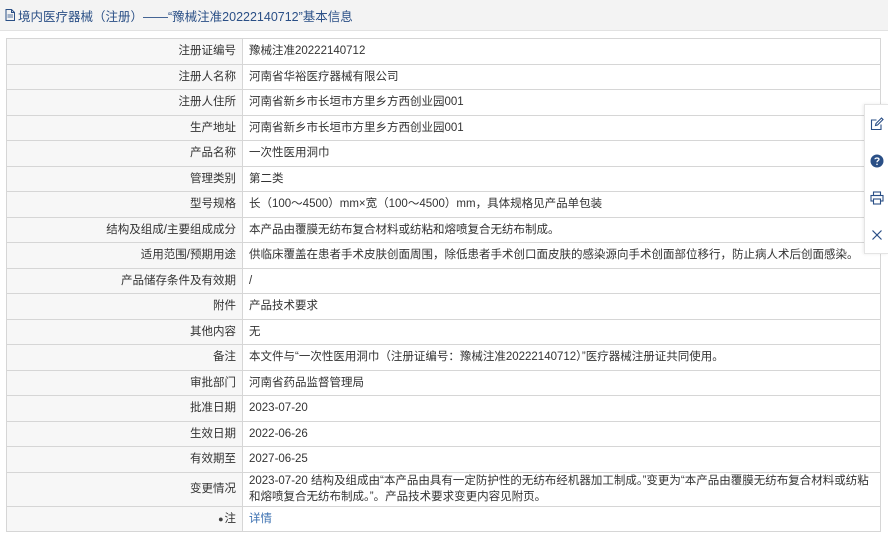  I want to click on table-row-storage: 产品储存条件及有效期 /, so click(443, 280).